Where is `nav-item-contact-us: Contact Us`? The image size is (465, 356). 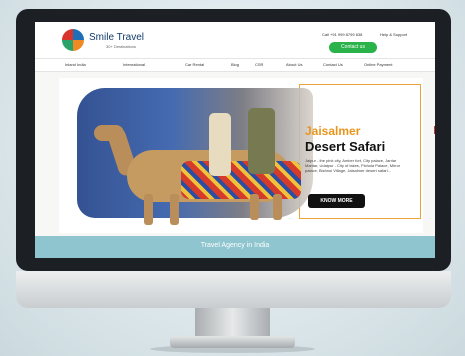
nav-item-contact-us: Contact Us is located at coordinates (333, 64).